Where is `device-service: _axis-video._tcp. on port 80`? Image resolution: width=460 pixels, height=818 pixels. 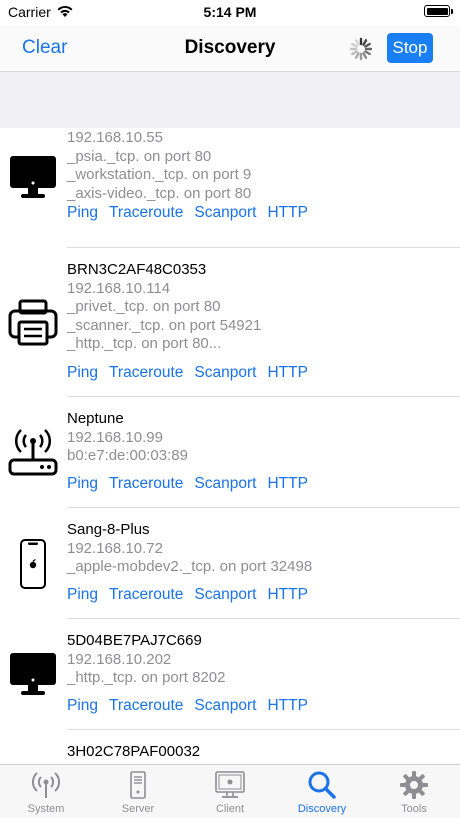
device-service: _axis-video._tcp. on port 80 is located at coordinates (159, 193).